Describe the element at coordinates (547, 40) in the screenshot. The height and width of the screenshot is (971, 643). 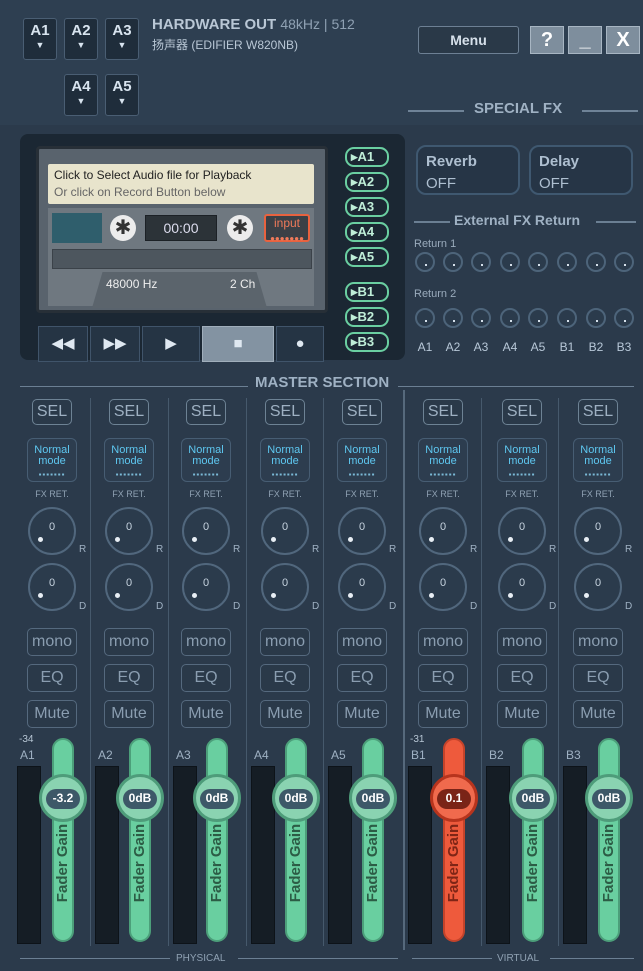
I see `help-button: ?` at that location.